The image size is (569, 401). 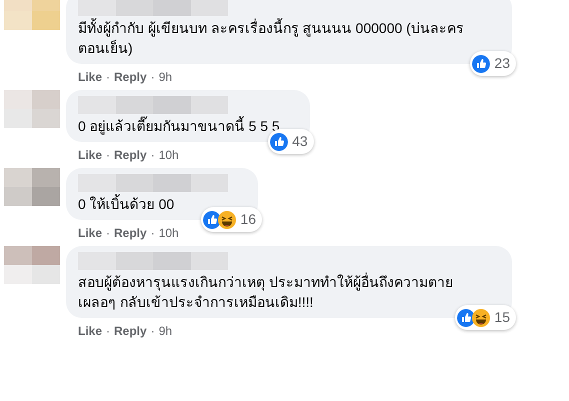 I want to click on reaction-count: 15, so click(x=485, y=317).